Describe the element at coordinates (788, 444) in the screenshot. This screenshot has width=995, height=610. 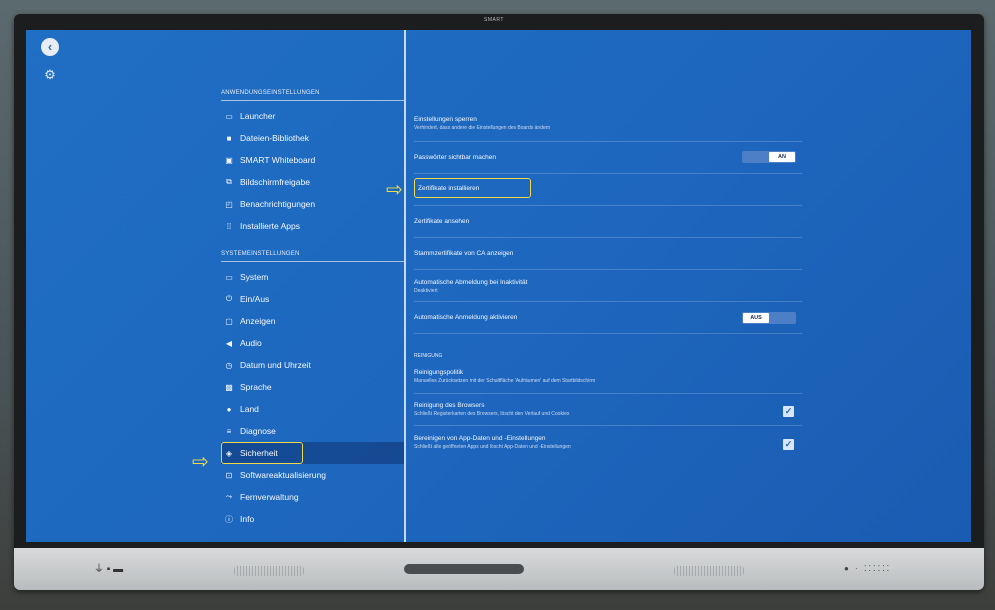
I see `app-data-cleaning-checkbox: ✓` at that location.